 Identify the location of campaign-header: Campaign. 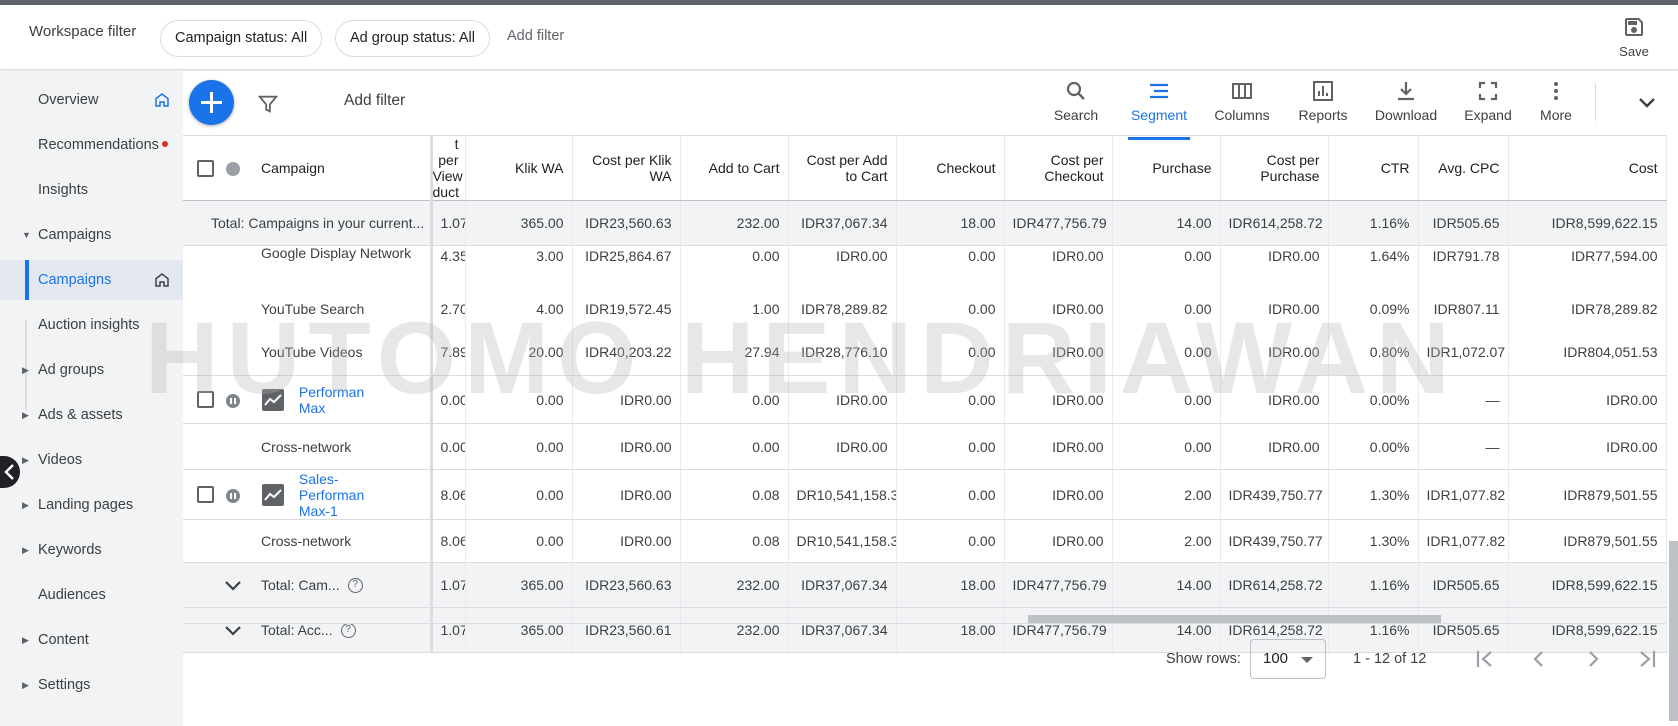
(342, 168).